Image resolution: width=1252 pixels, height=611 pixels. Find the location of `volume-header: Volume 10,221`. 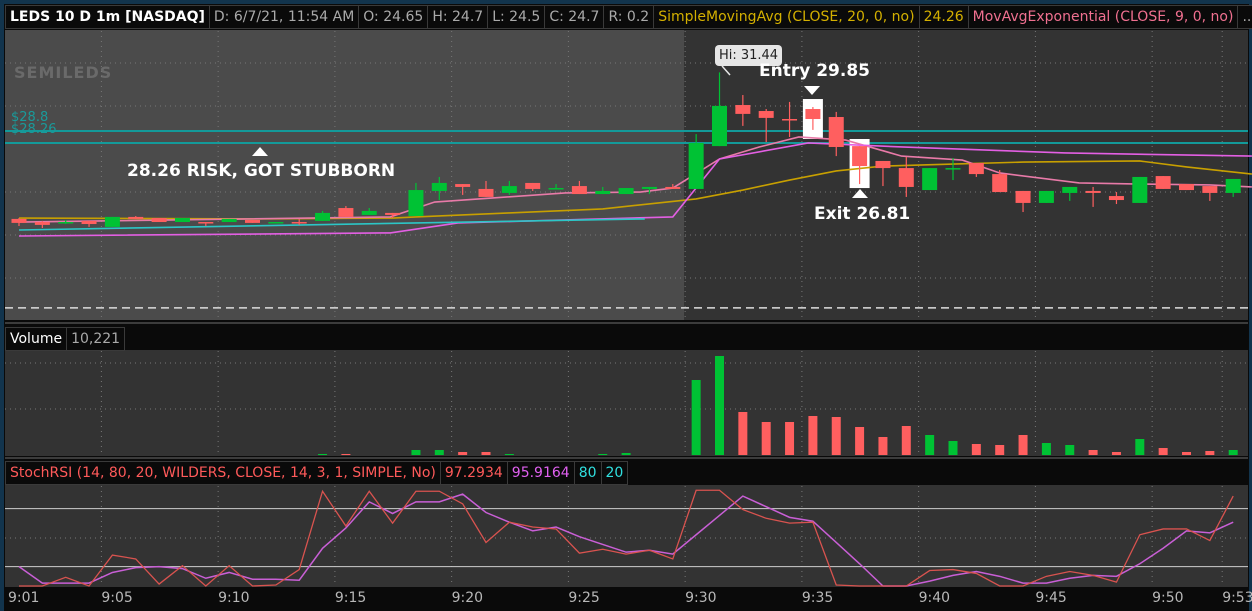

volume-header: Volume 10,221 is located at coordinates (65, 339).